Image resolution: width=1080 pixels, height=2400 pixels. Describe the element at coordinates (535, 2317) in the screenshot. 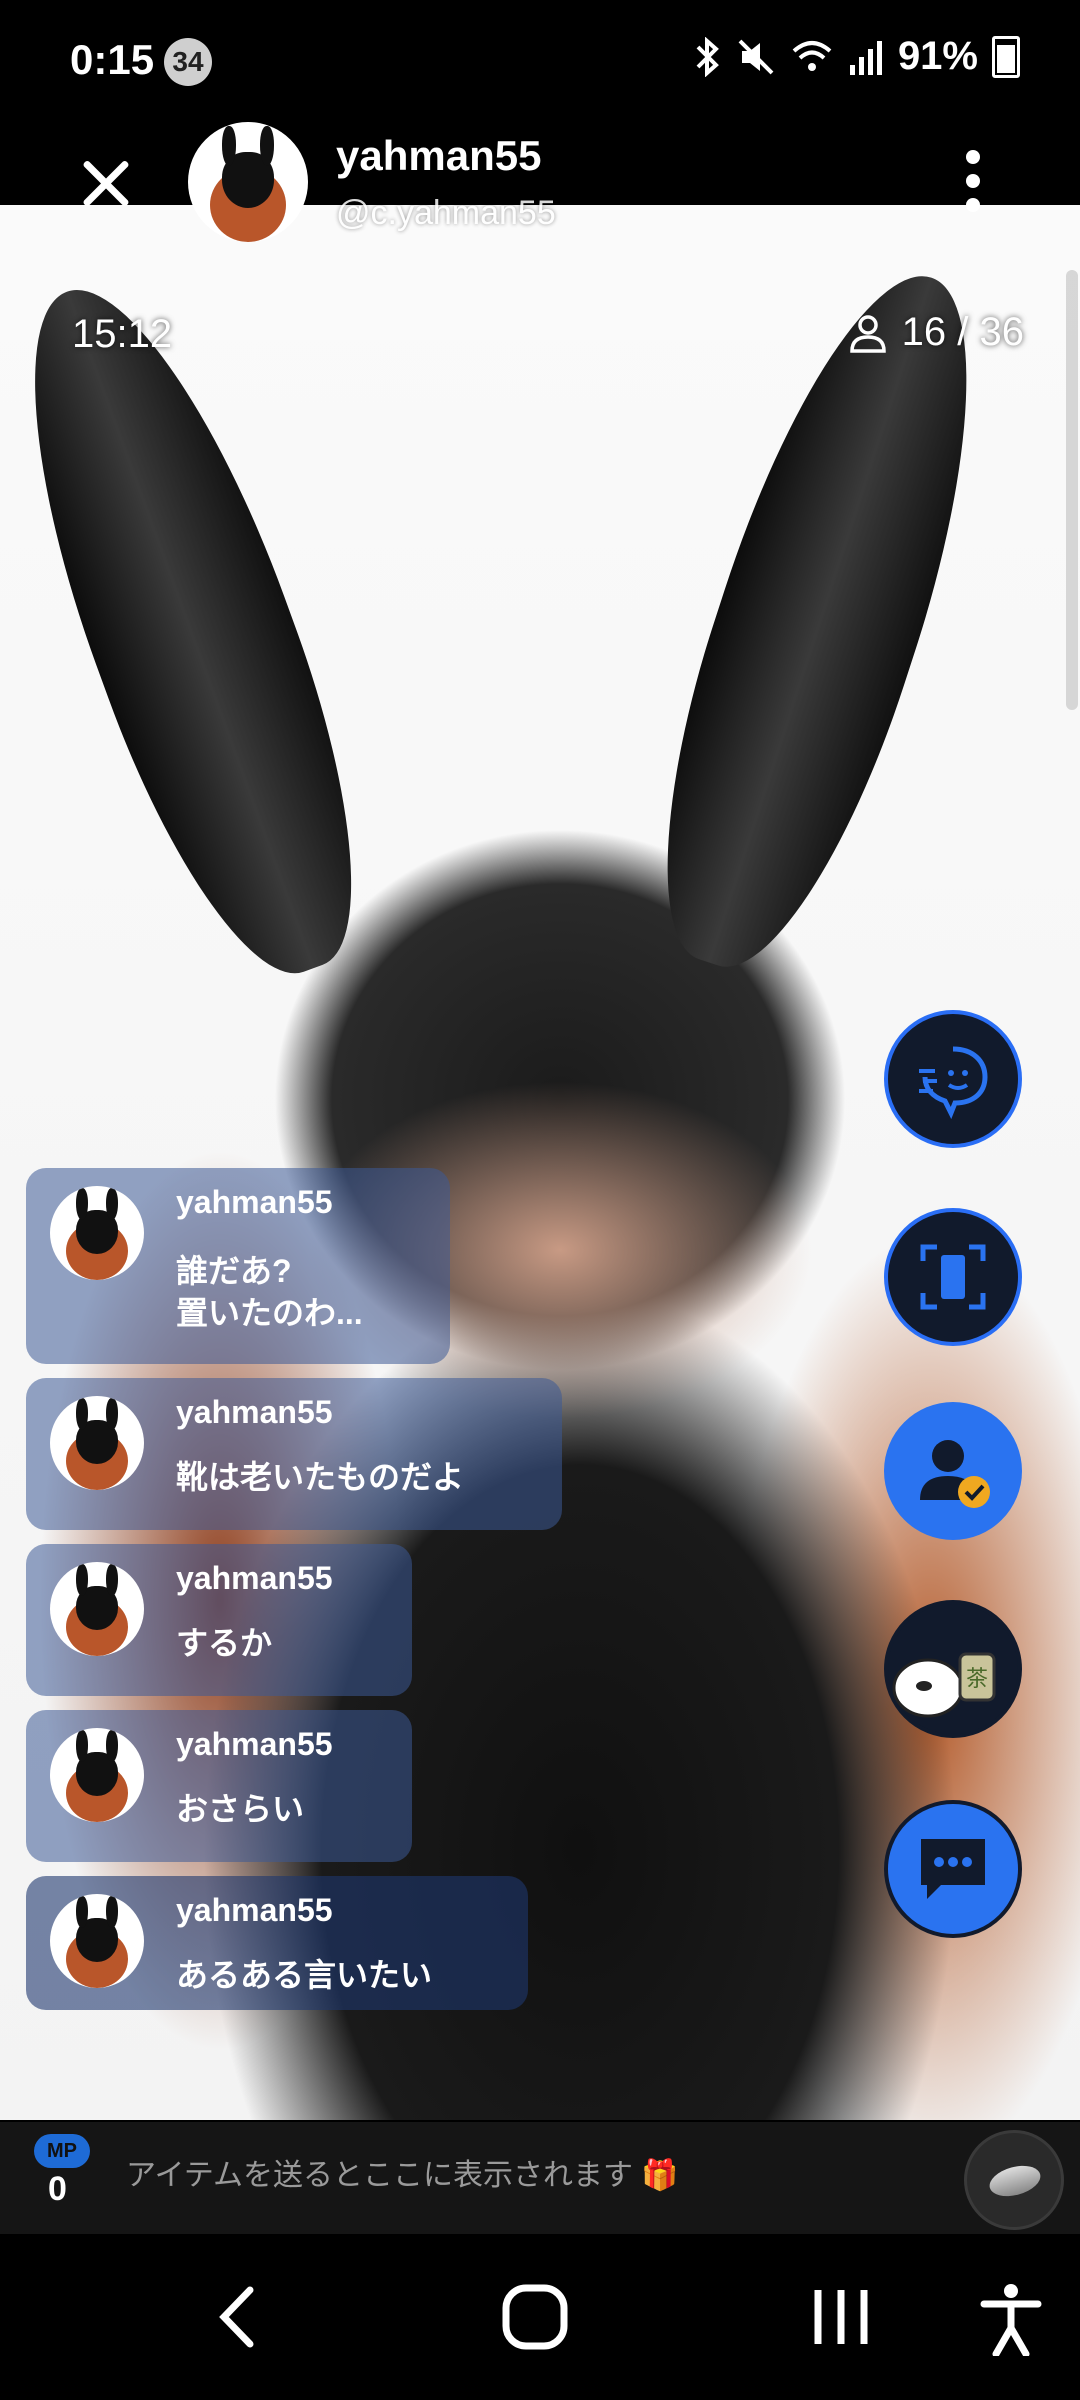

I see `home-icon` at that location.